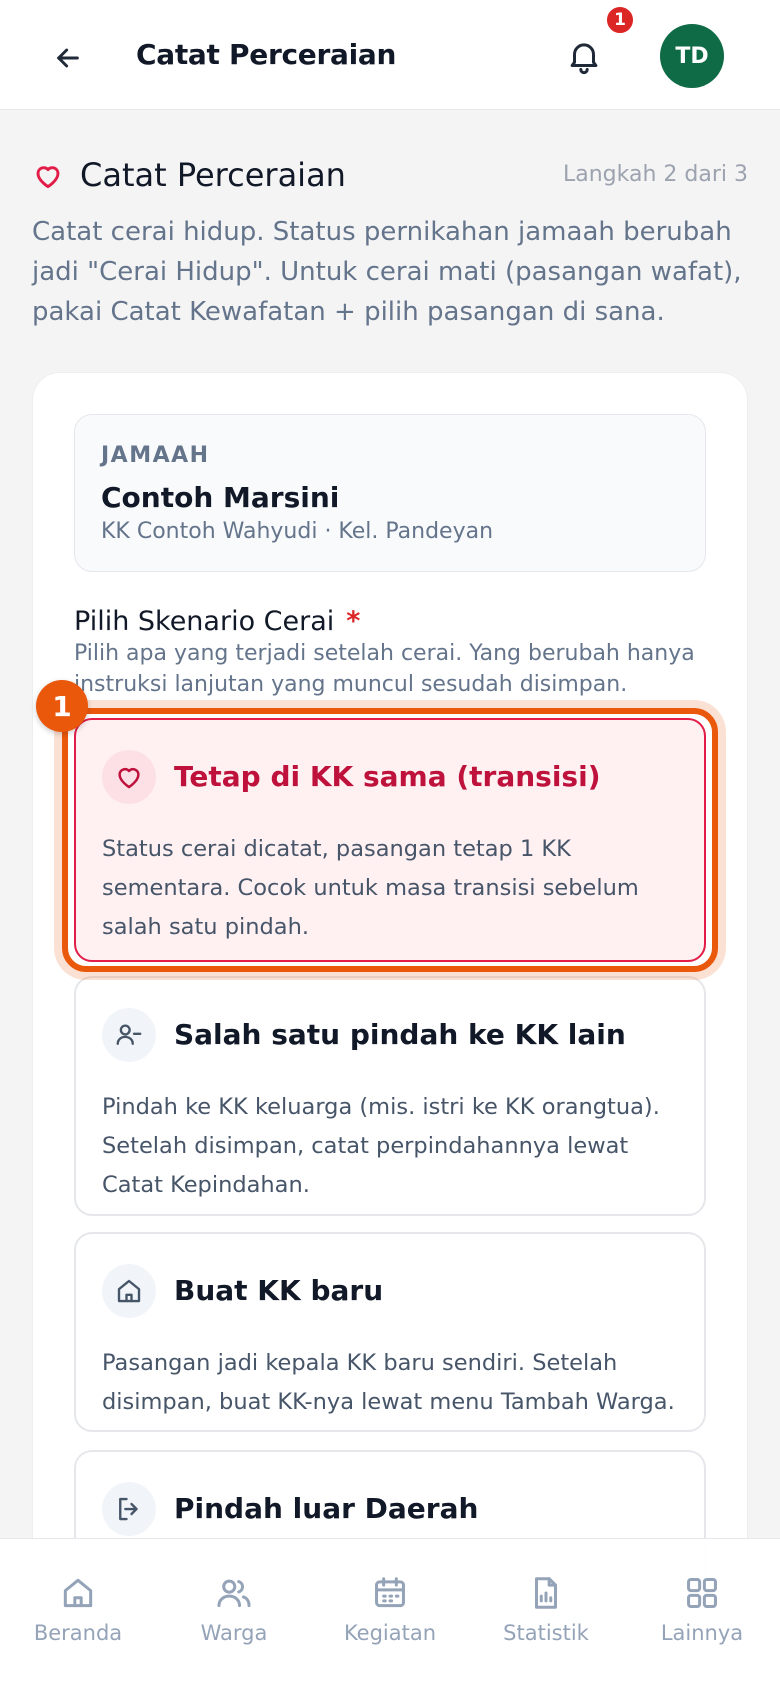 The image size is (780, 1688). I want to click on nav-item-warga: Warga, so click(234, 1613).